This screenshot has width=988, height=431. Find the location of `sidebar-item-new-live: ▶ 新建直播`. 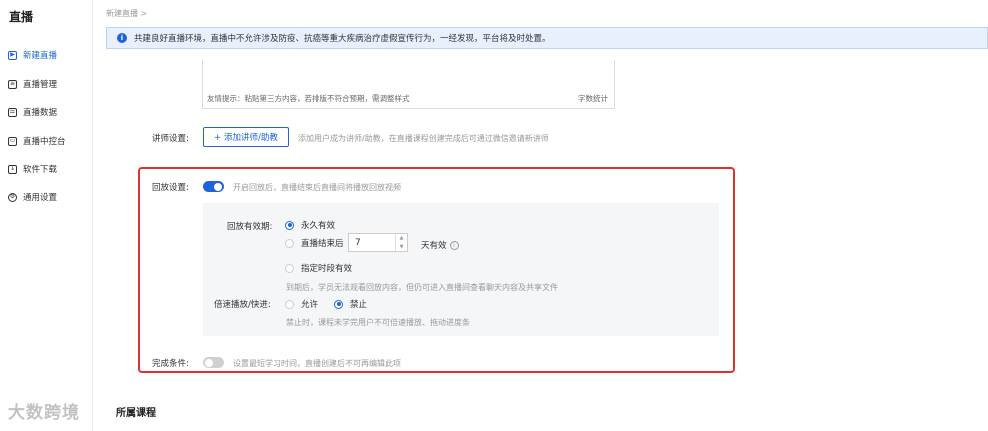

sidebar-item-new-live: ▶ 新建直播 is located at coordinates (32, 55).